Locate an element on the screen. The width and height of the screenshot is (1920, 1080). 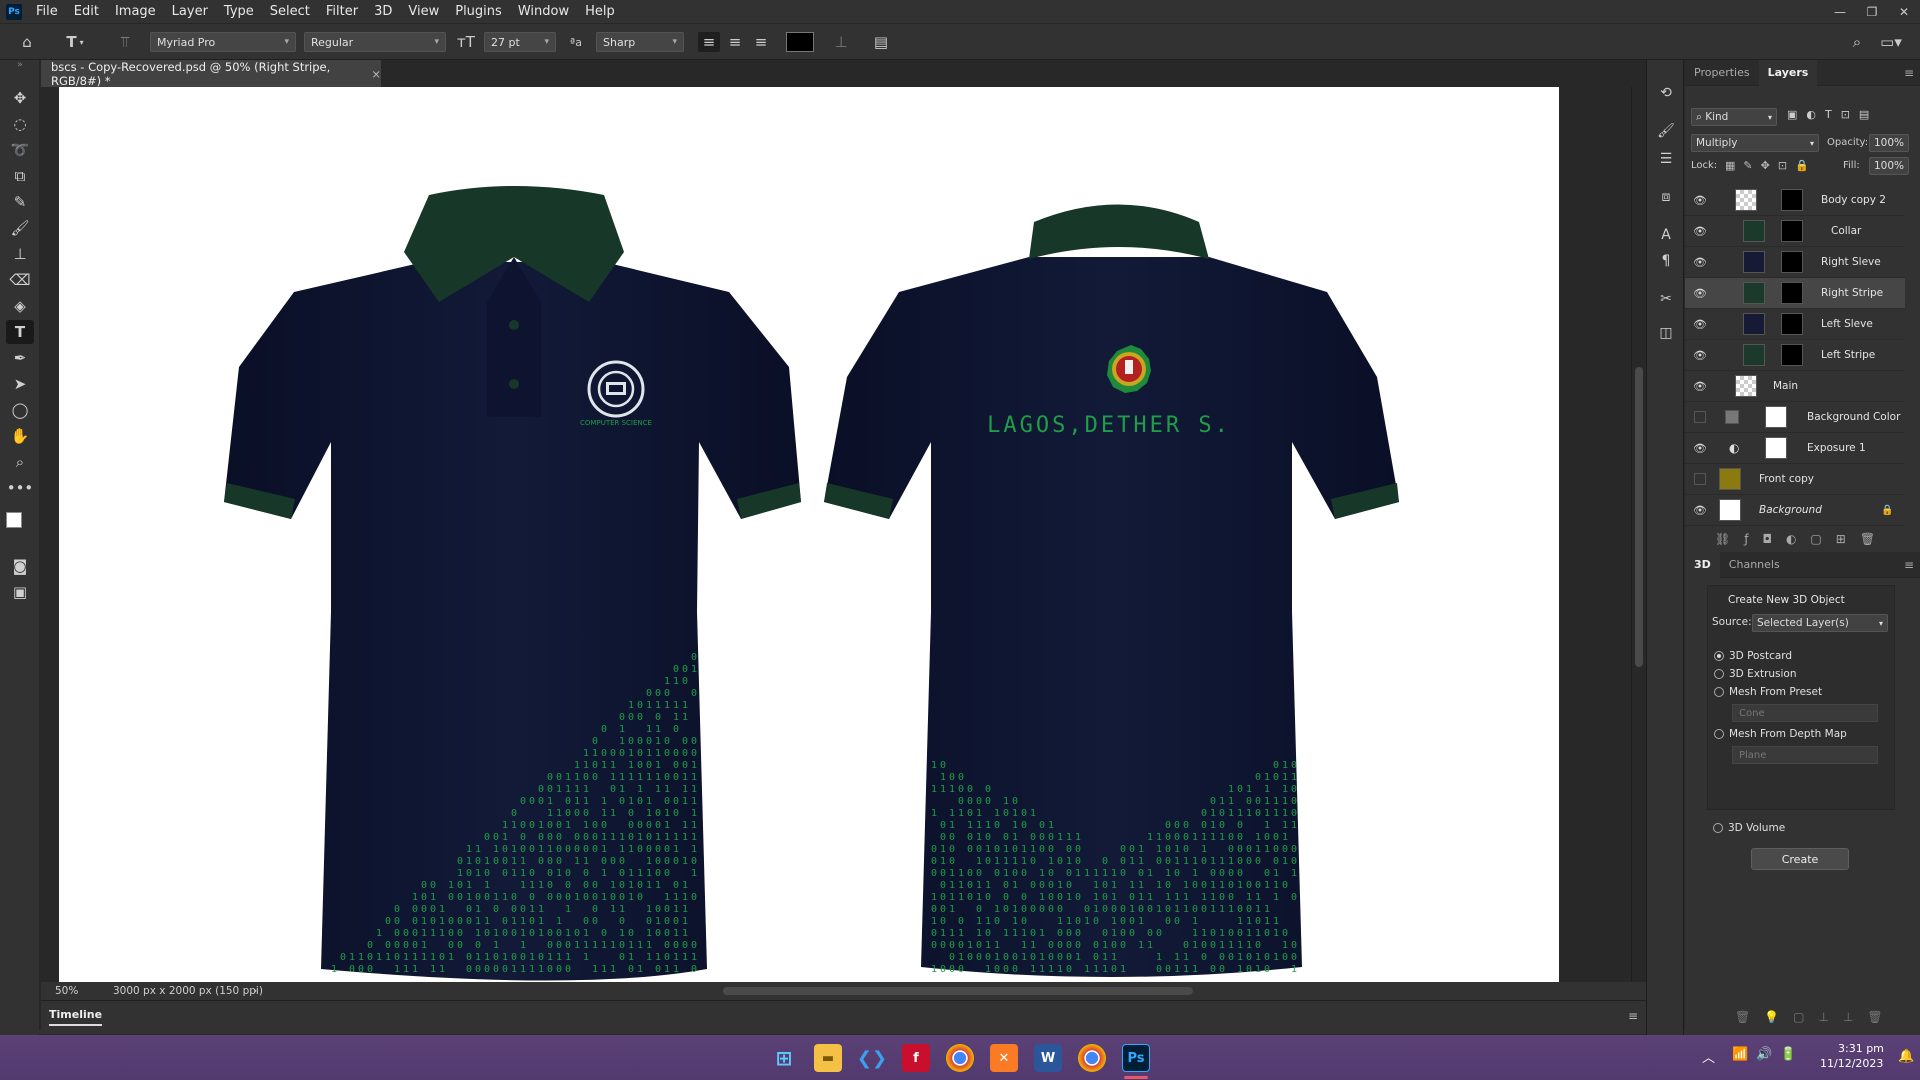
libraries-icon: ⧈ is located at coordinates (1666, 197).